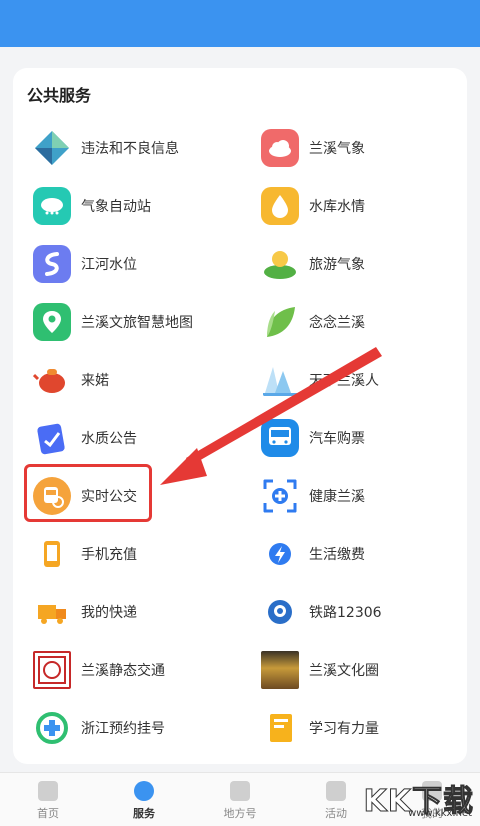  What do you see at coordinates (240, 791) in the screenshot?
I see `star-box-icon` at bounding box center [240, 791].